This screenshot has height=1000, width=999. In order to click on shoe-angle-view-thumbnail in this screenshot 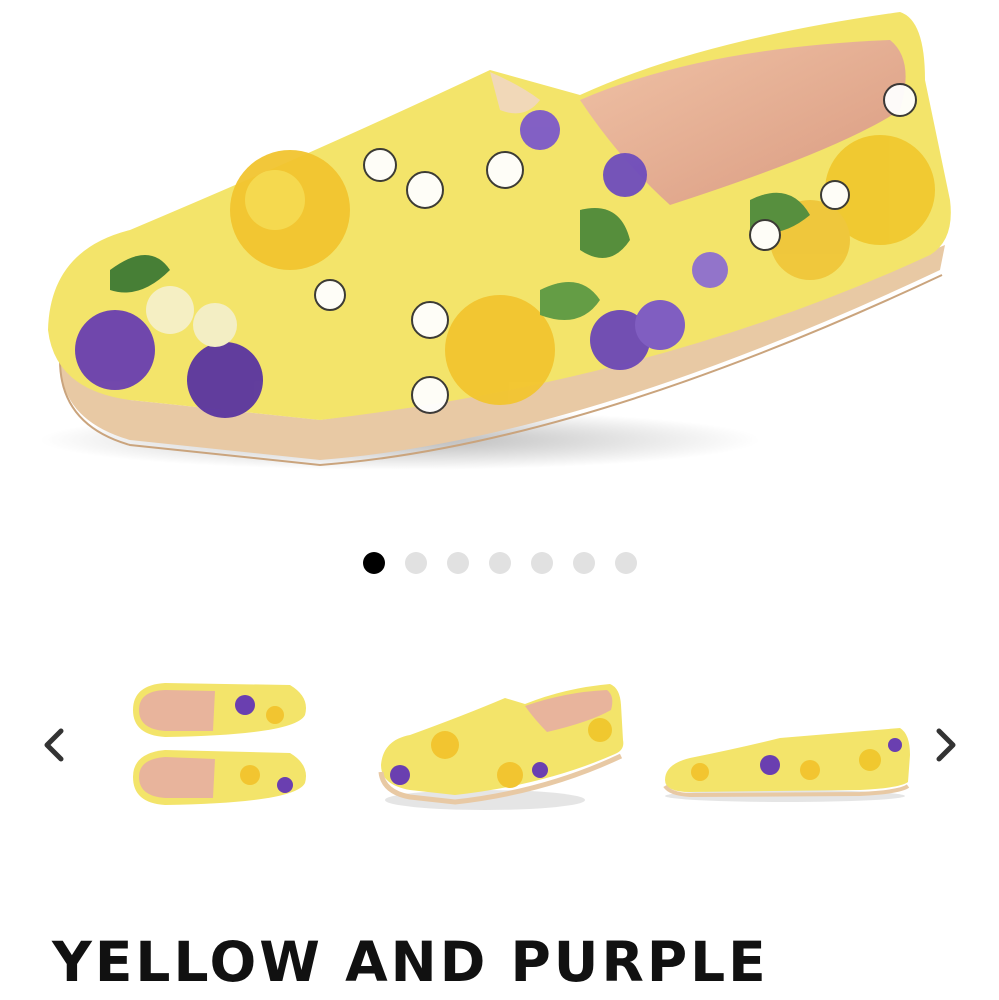, I will do `click(501, 747)`.